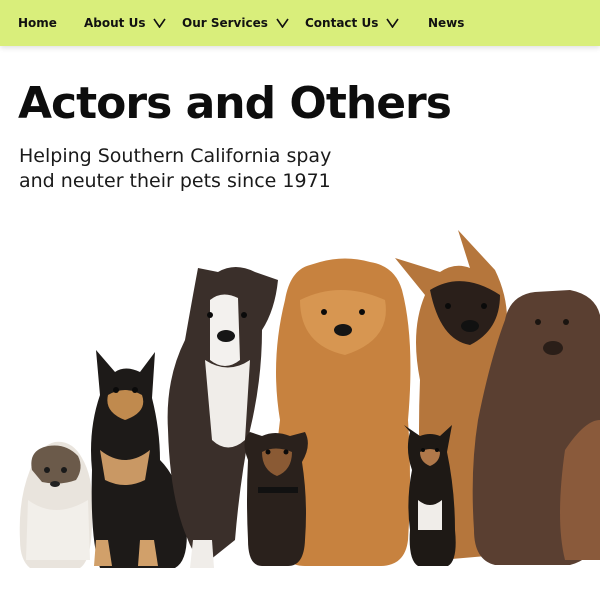 The height and width of the screenshot is (600, 600). I want to click on nav-home-link: Home, so click(37, 23).